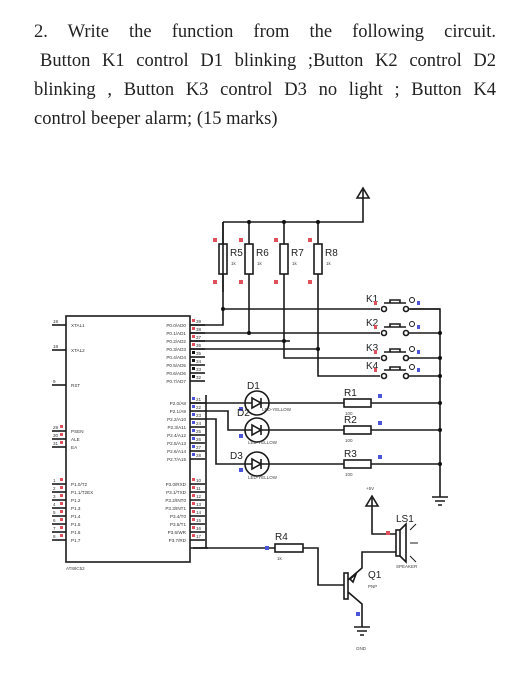 This screenshot has width=528, height=700. I want to click on svg-text: P1.2, so click(76, 500).